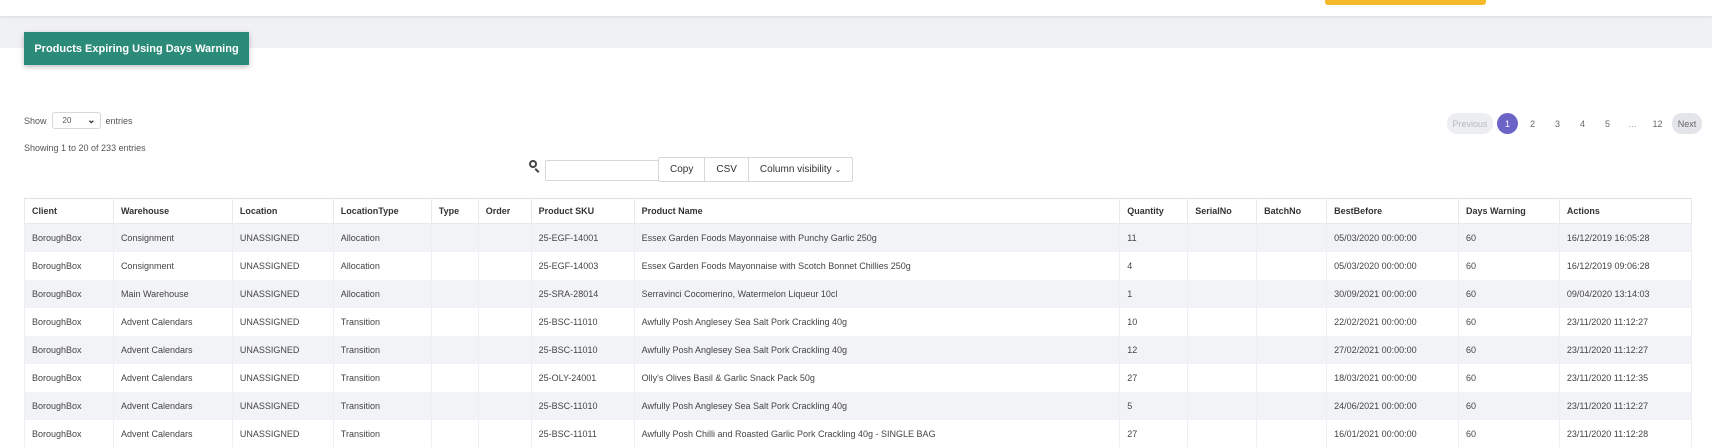  What do you see at coordinates (1292, 321) in the screenshot?
I see `cell-batch-no` at bounding box center [1292, 321].